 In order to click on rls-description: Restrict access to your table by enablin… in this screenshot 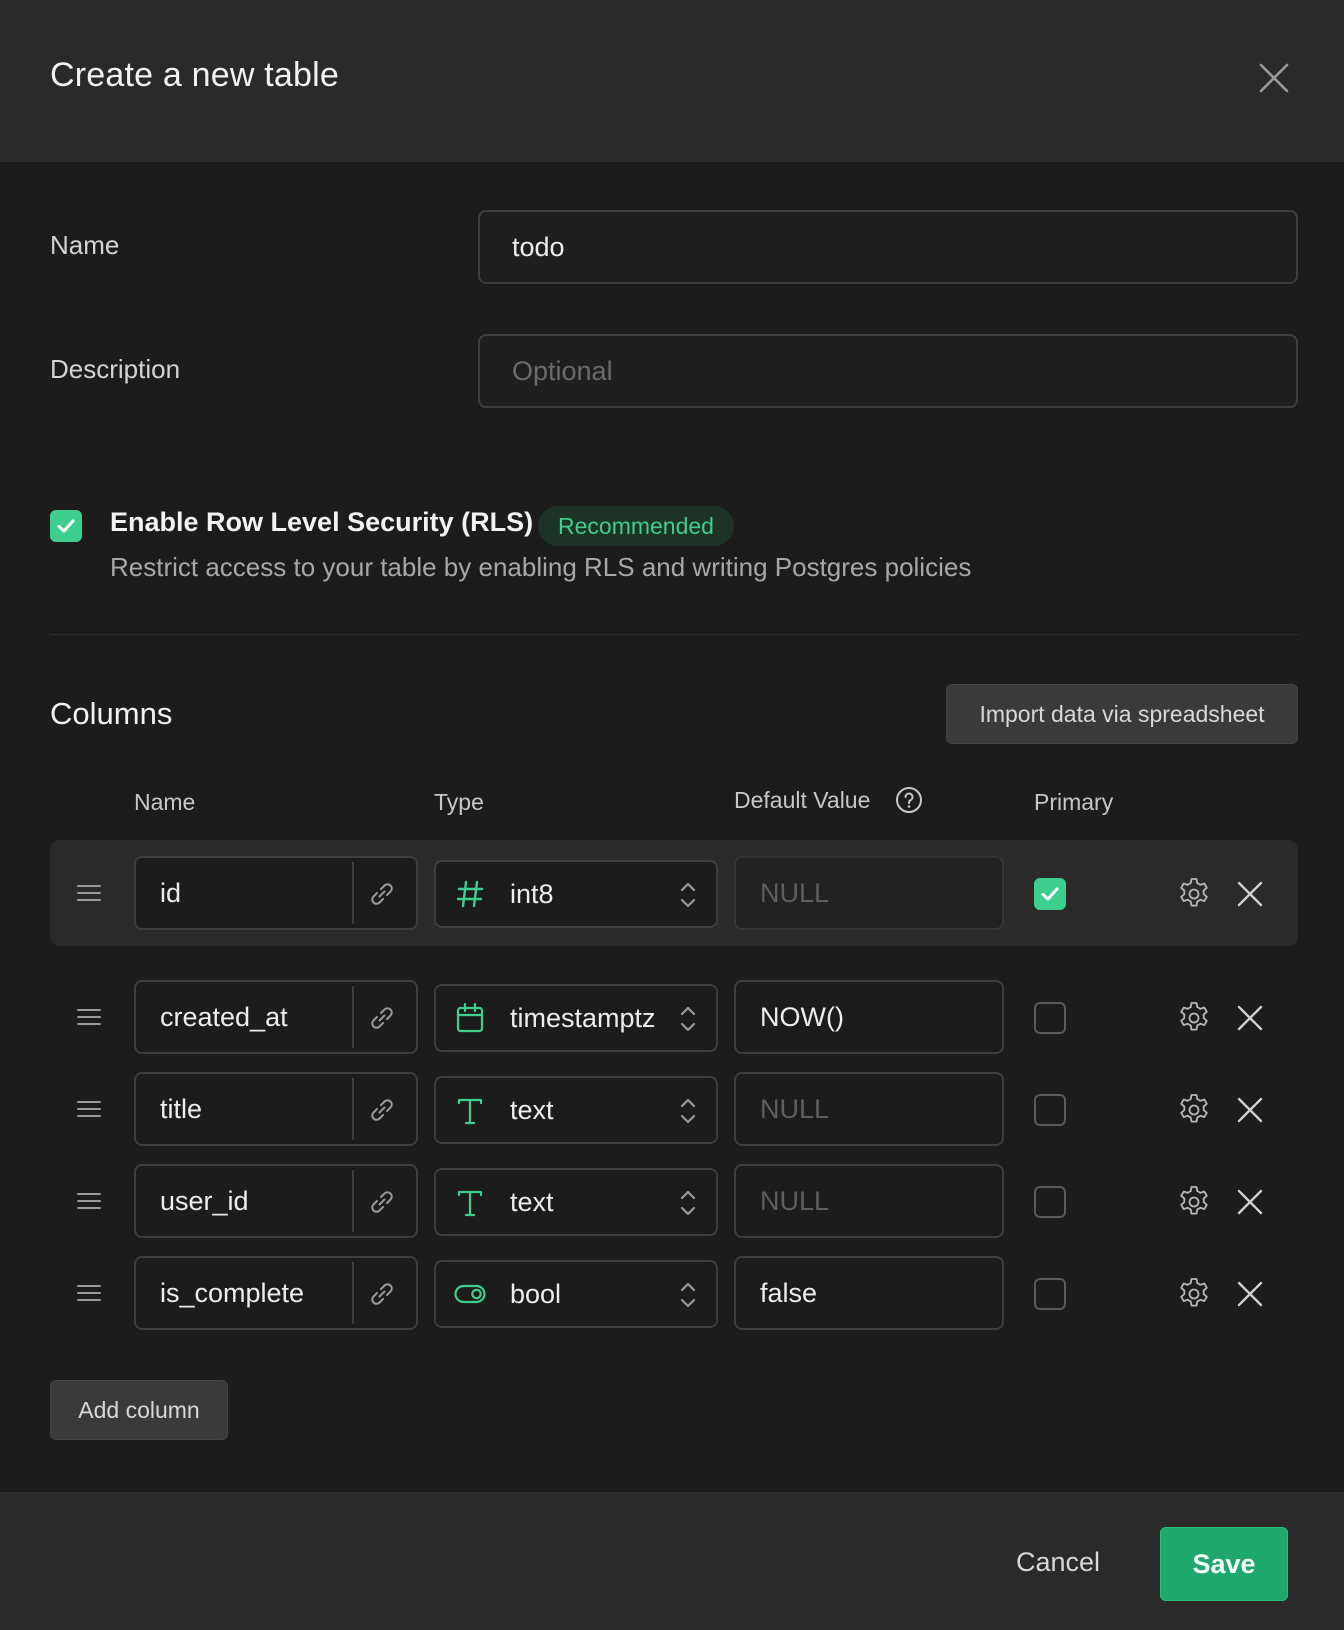, I will do `click(541, 567)`.